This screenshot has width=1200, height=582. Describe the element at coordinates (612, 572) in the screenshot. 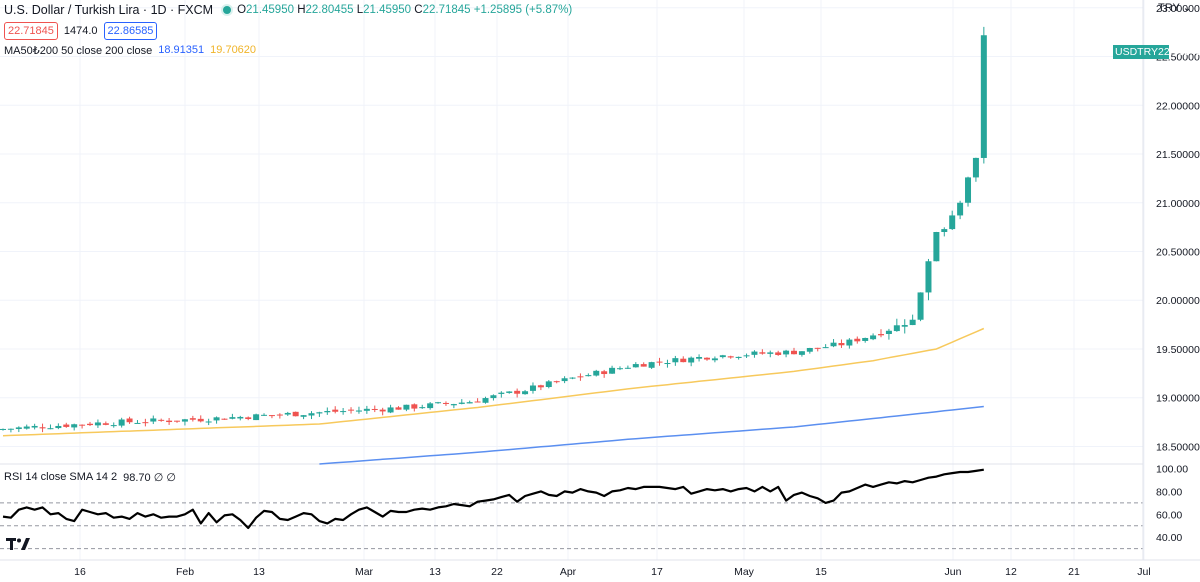

I see `time-axis-labels: 16 Feb 13 Mar 13 22 Apr 17 May 15 Jun 12 21 Jul` at that location.